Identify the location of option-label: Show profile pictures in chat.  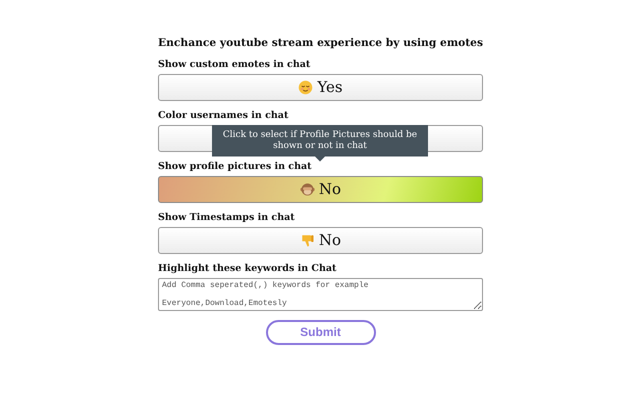
(235, 166).